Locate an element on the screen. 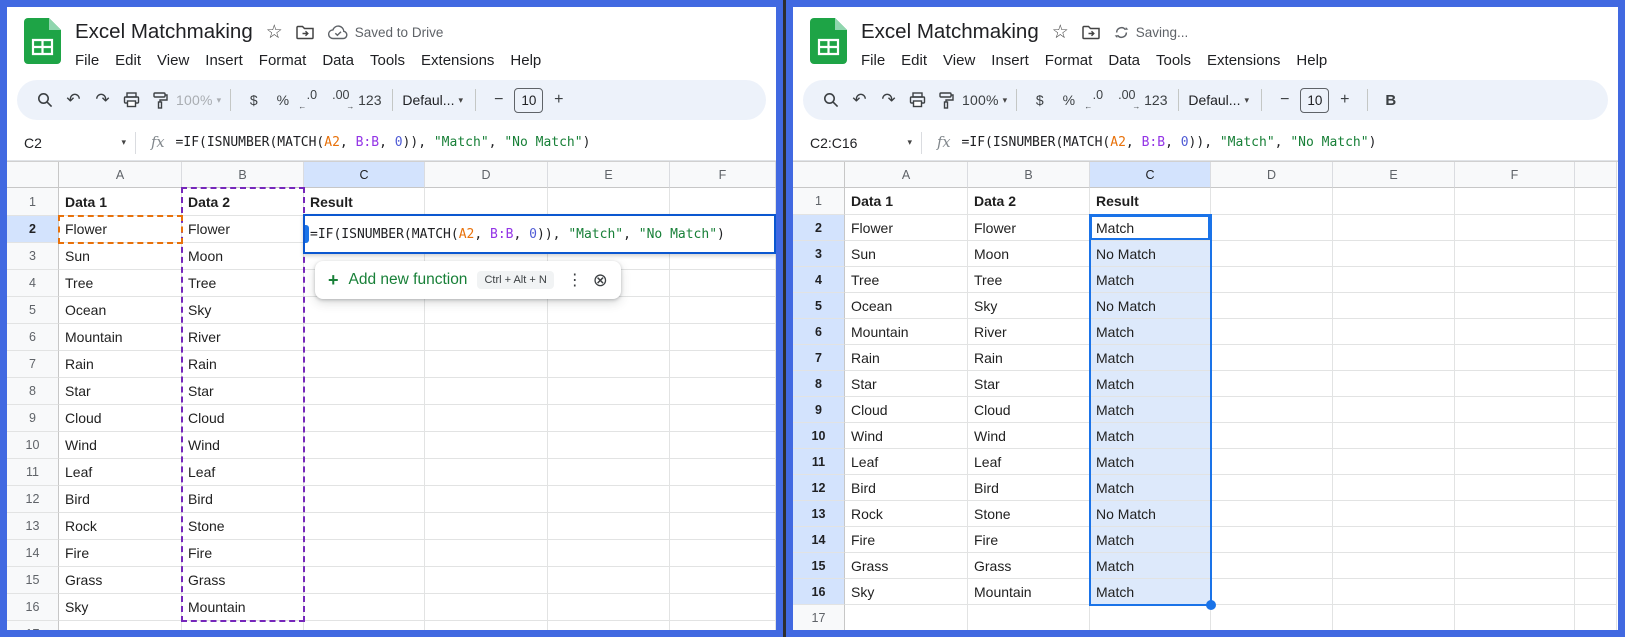  cell-F7 is located at coordinates (723, 364).